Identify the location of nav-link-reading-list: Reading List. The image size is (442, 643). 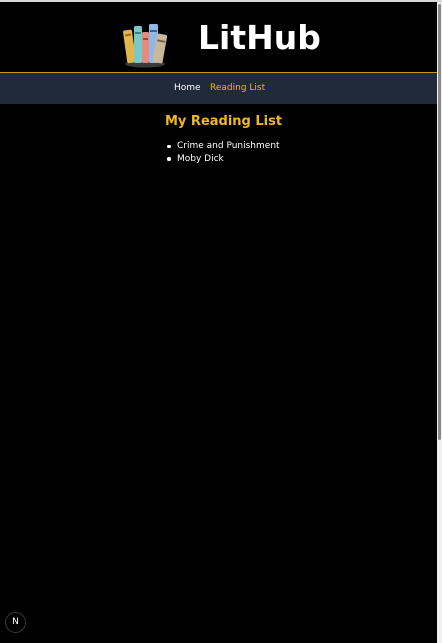
(237, 88).